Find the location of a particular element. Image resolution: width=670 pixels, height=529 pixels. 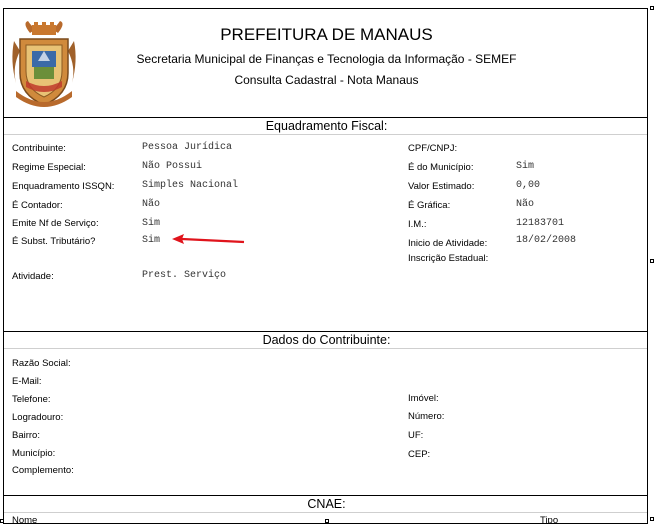

column-header-nome: Nome is located at coordinates (25, 519).